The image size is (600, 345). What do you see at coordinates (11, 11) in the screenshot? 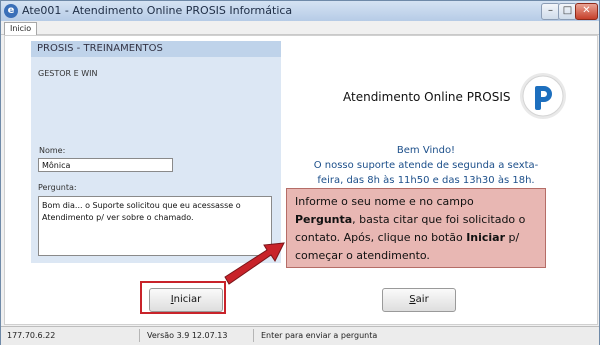
I see `app-icon: e` at bounding box center [11, 11].